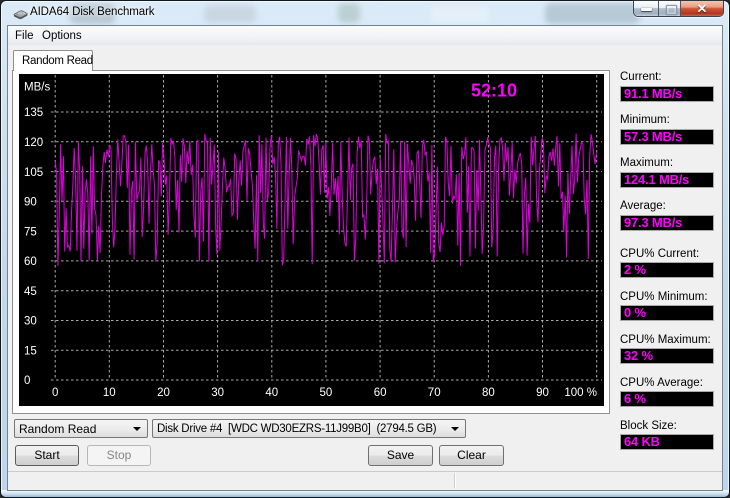 This screenshot has width=730, height=498. I want to click on svg-text: 120, so click(33, 143).